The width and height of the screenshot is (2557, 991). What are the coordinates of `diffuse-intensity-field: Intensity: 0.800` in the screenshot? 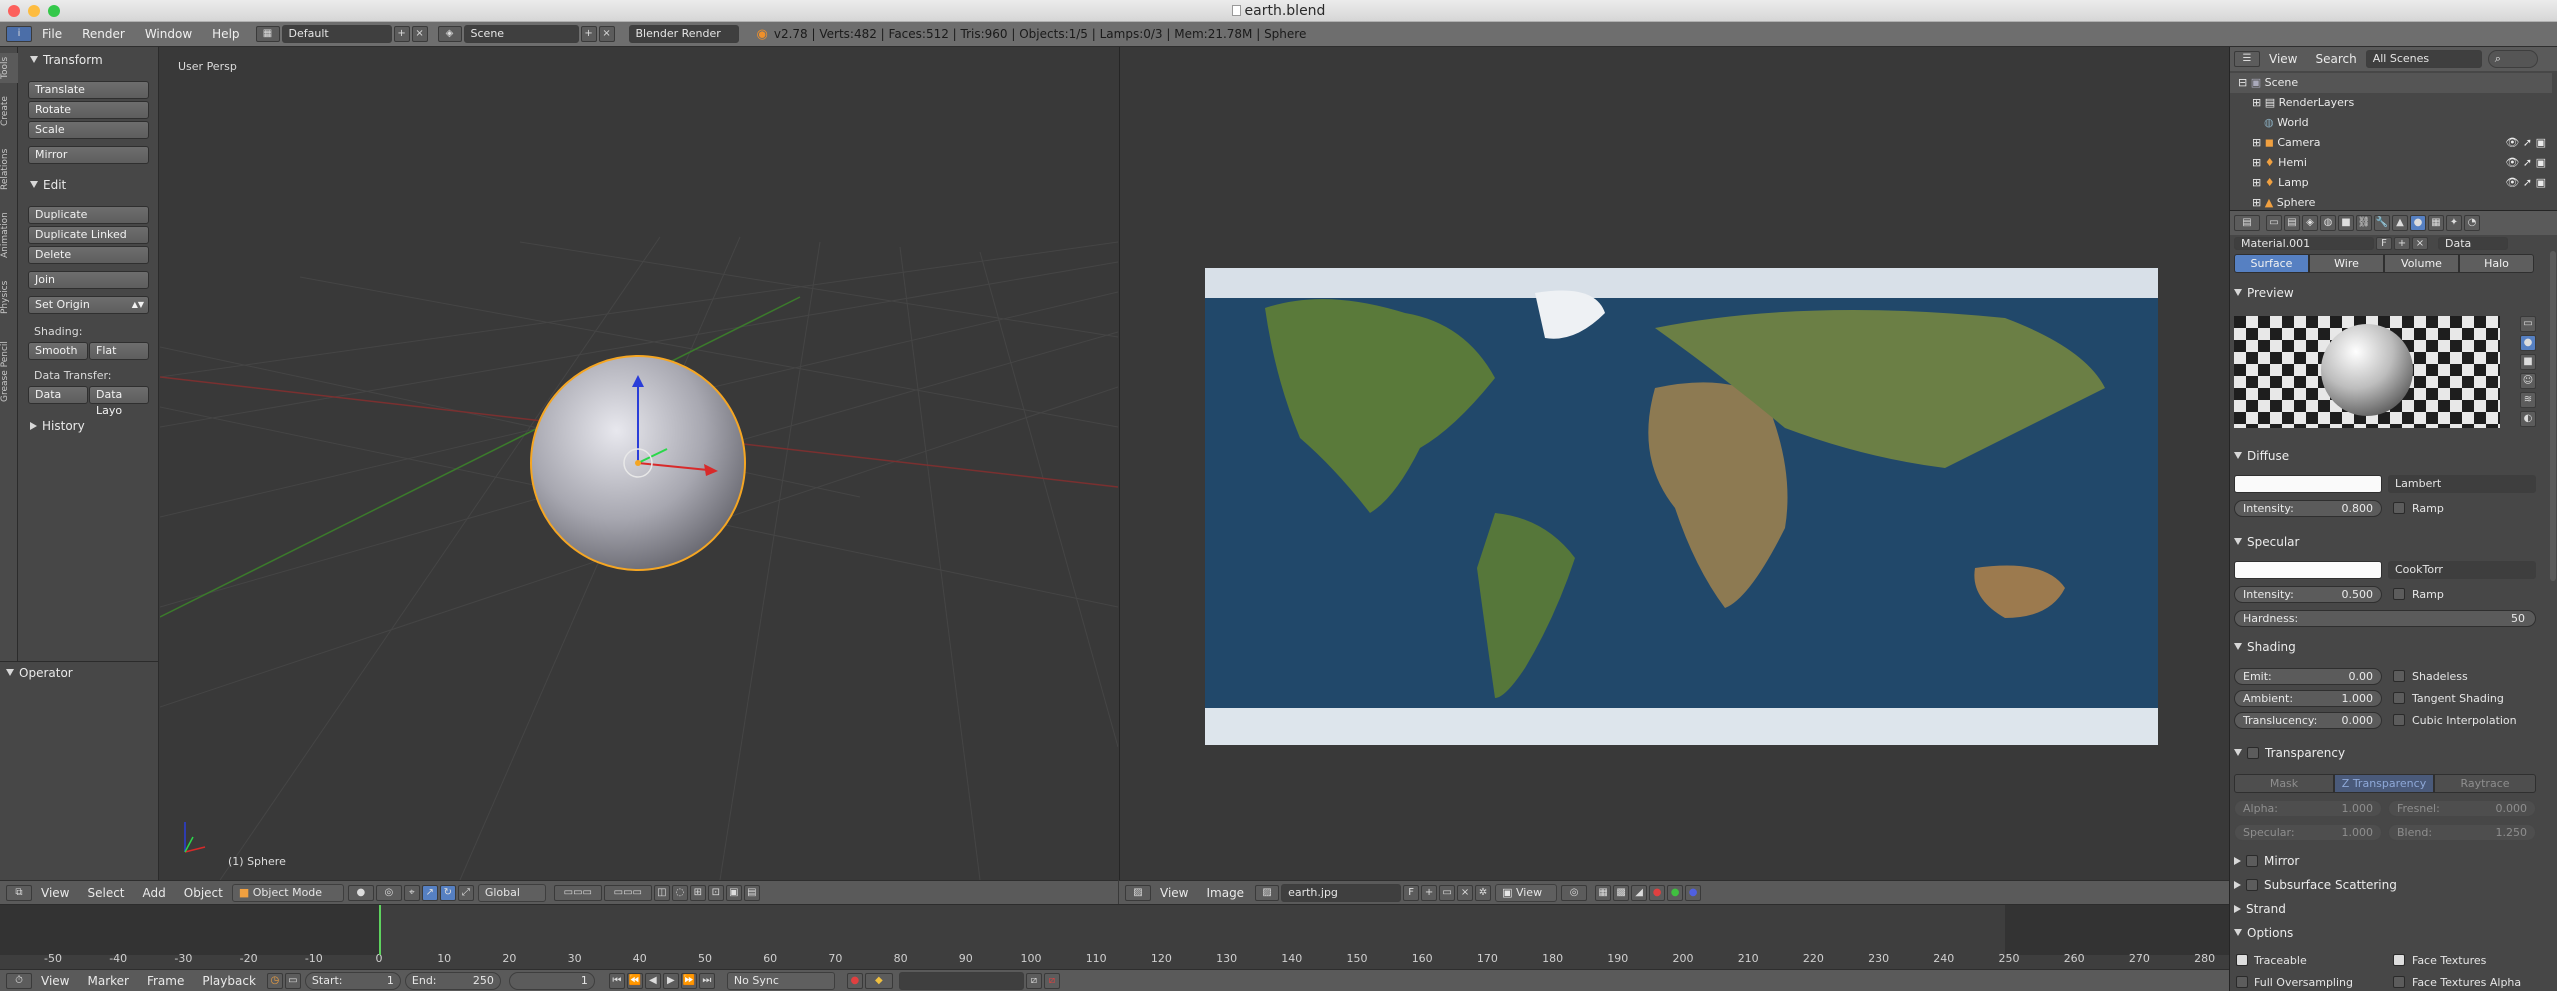 It's located at (2308, 508).